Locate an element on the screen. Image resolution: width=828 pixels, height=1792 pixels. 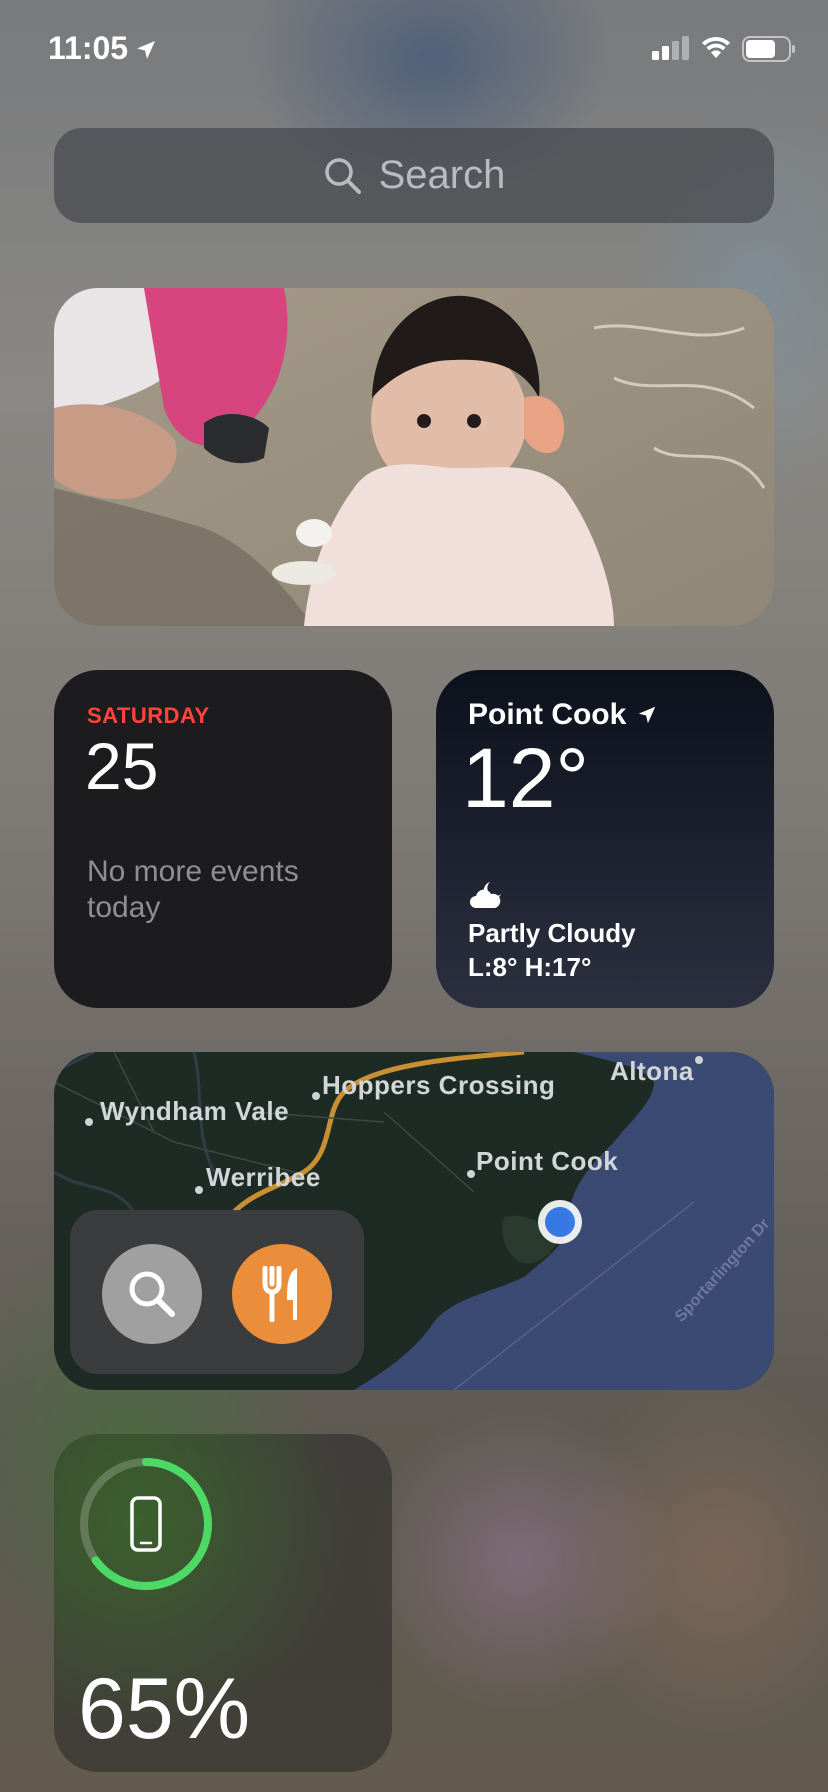
current-location-dot is located at coordinates (560, 1222).